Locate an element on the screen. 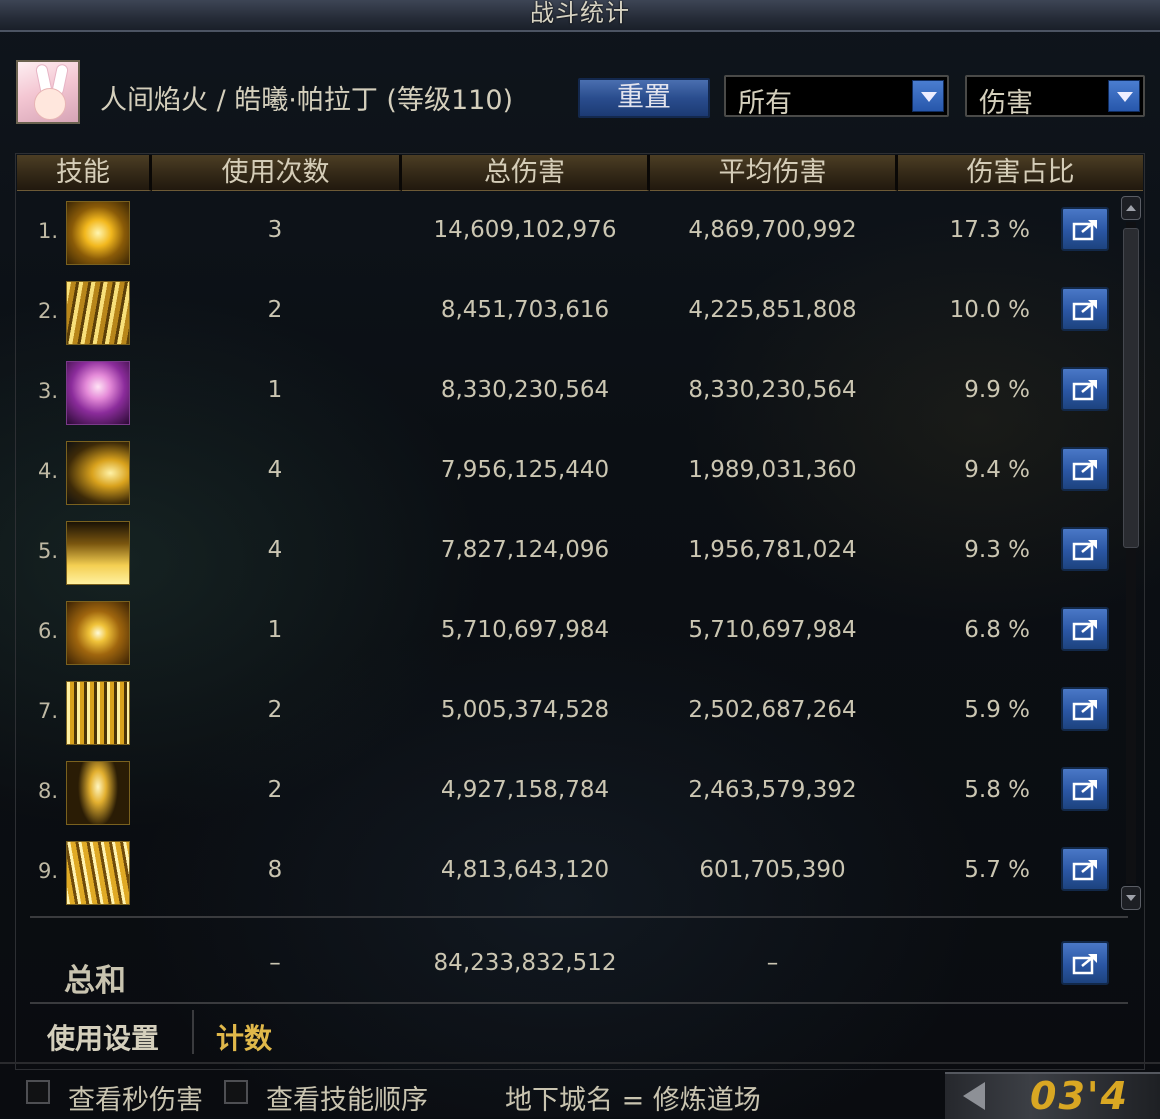 The width and height of the screenshot is (1160, 1119). totals-label: 总和 is located at coordinates (95, 981).